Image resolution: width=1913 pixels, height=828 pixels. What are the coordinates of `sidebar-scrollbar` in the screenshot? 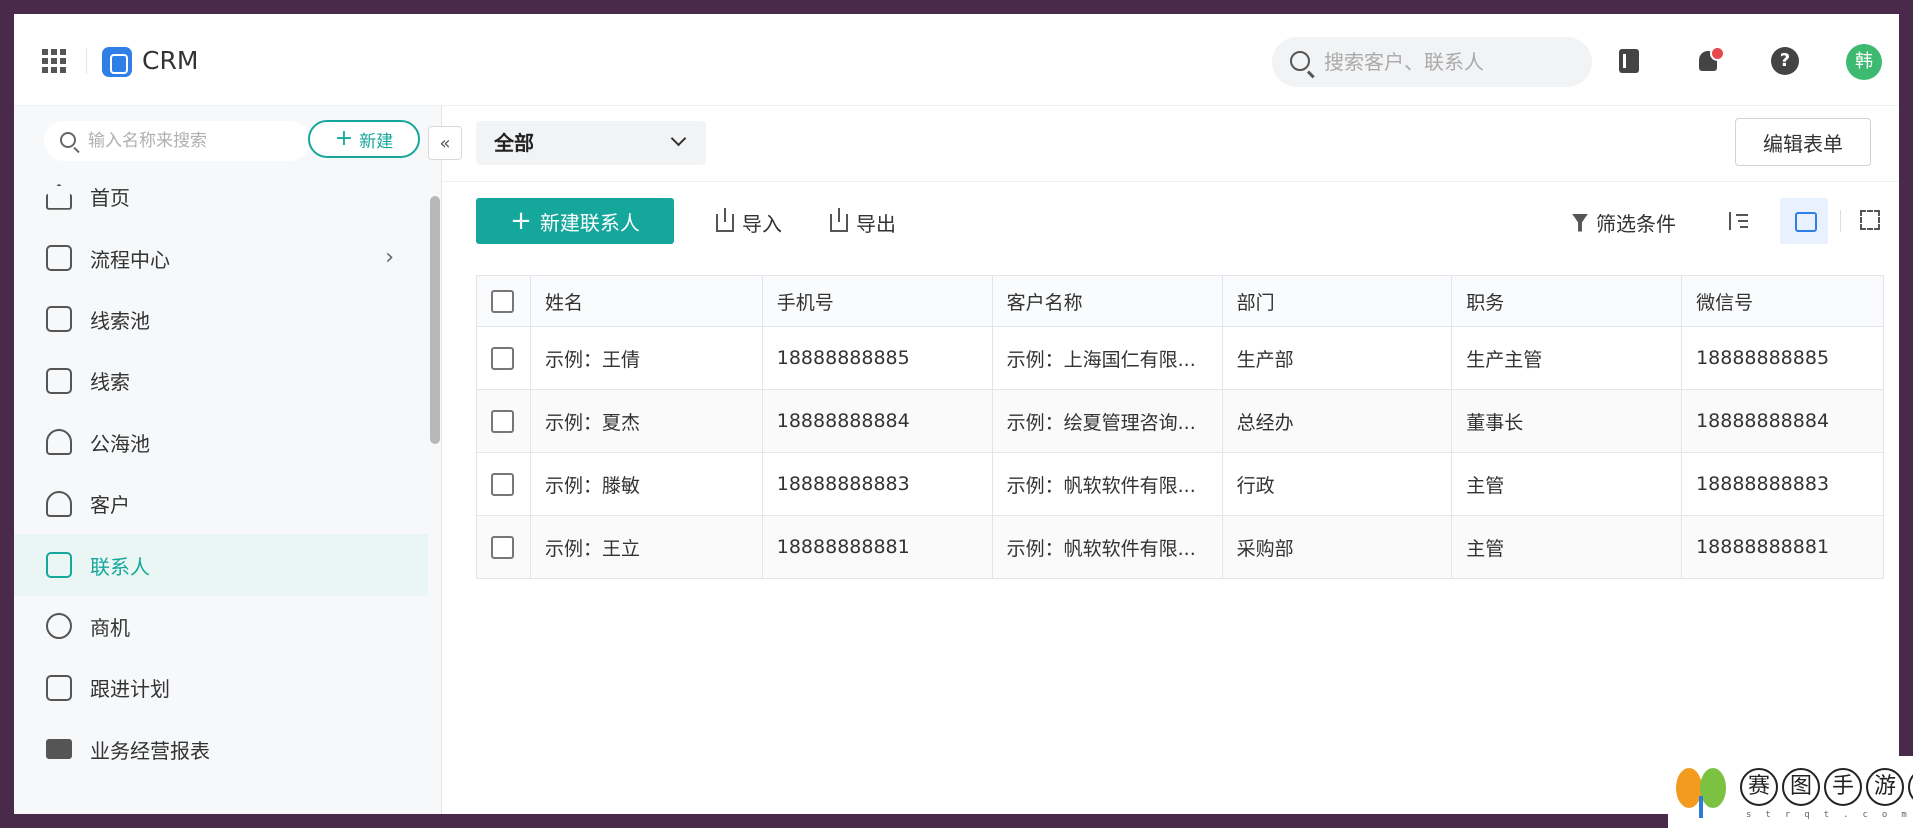 It's located at (435, 320).